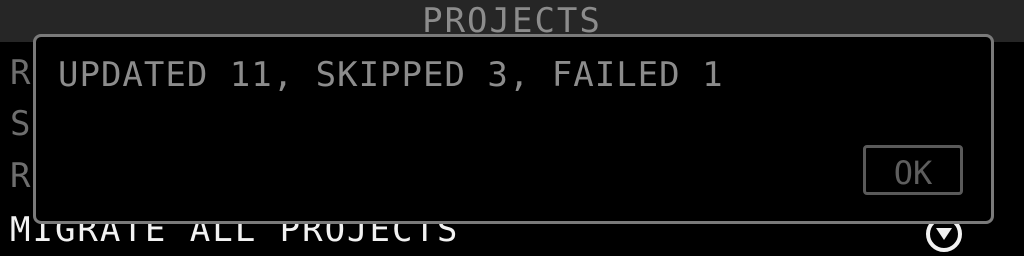  I want to click on ok-button: OK, so click(913, 170).